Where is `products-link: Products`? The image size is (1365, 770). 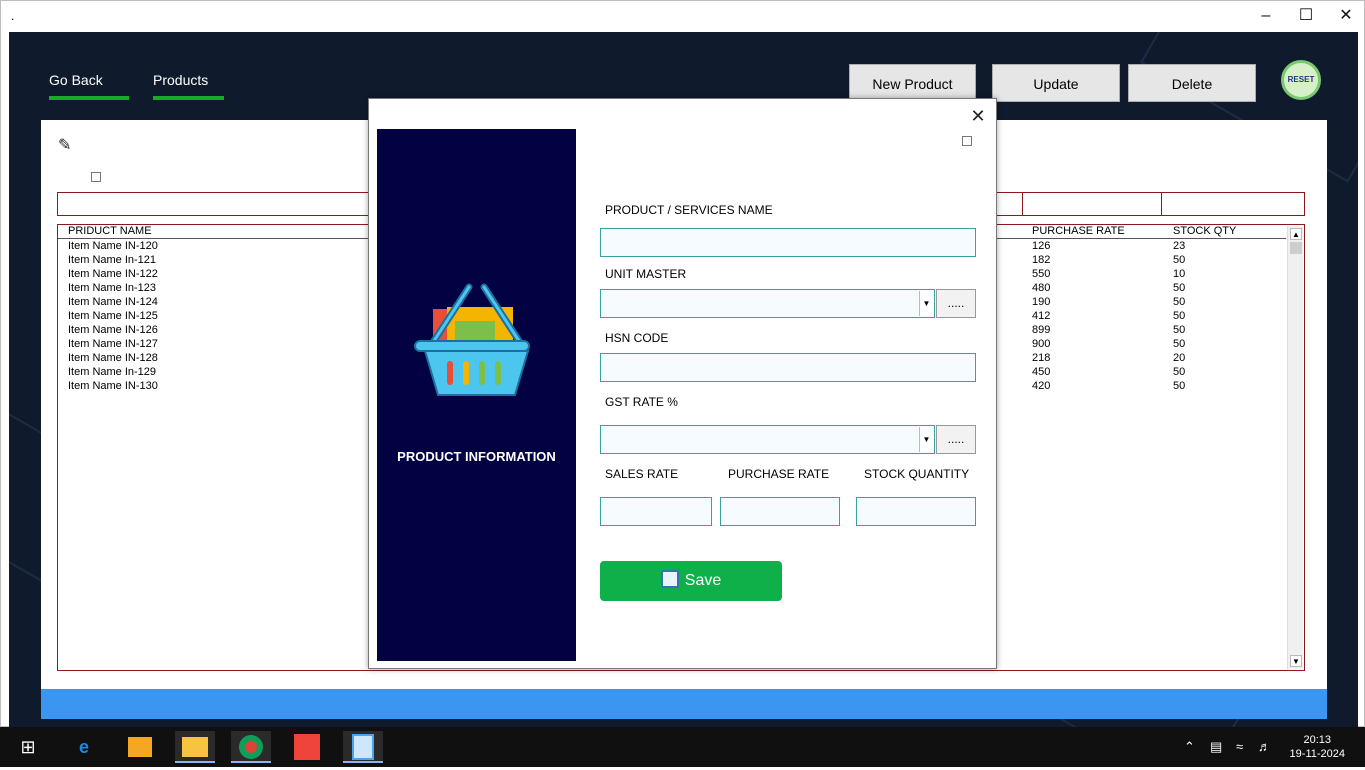 products-link: Products is located at coordinates (180, 80).